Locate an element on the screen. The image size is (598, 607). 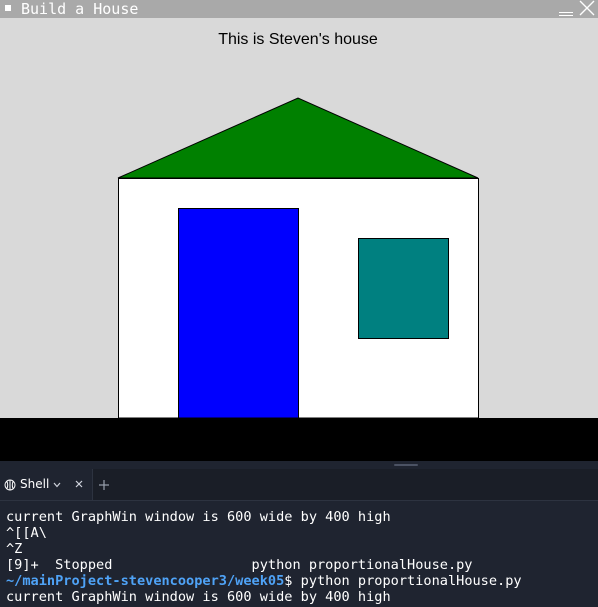
prompt-command: $ python proportionalHouse.py is located at coordinates (403, 581).